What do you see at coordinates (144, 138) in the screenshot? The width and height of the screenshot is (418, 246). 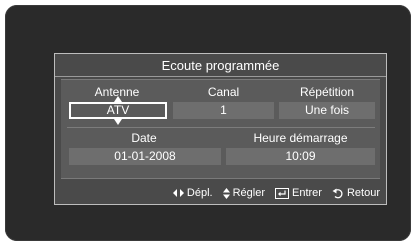 I see `date-label: Date` at bounding box center [144, 138].